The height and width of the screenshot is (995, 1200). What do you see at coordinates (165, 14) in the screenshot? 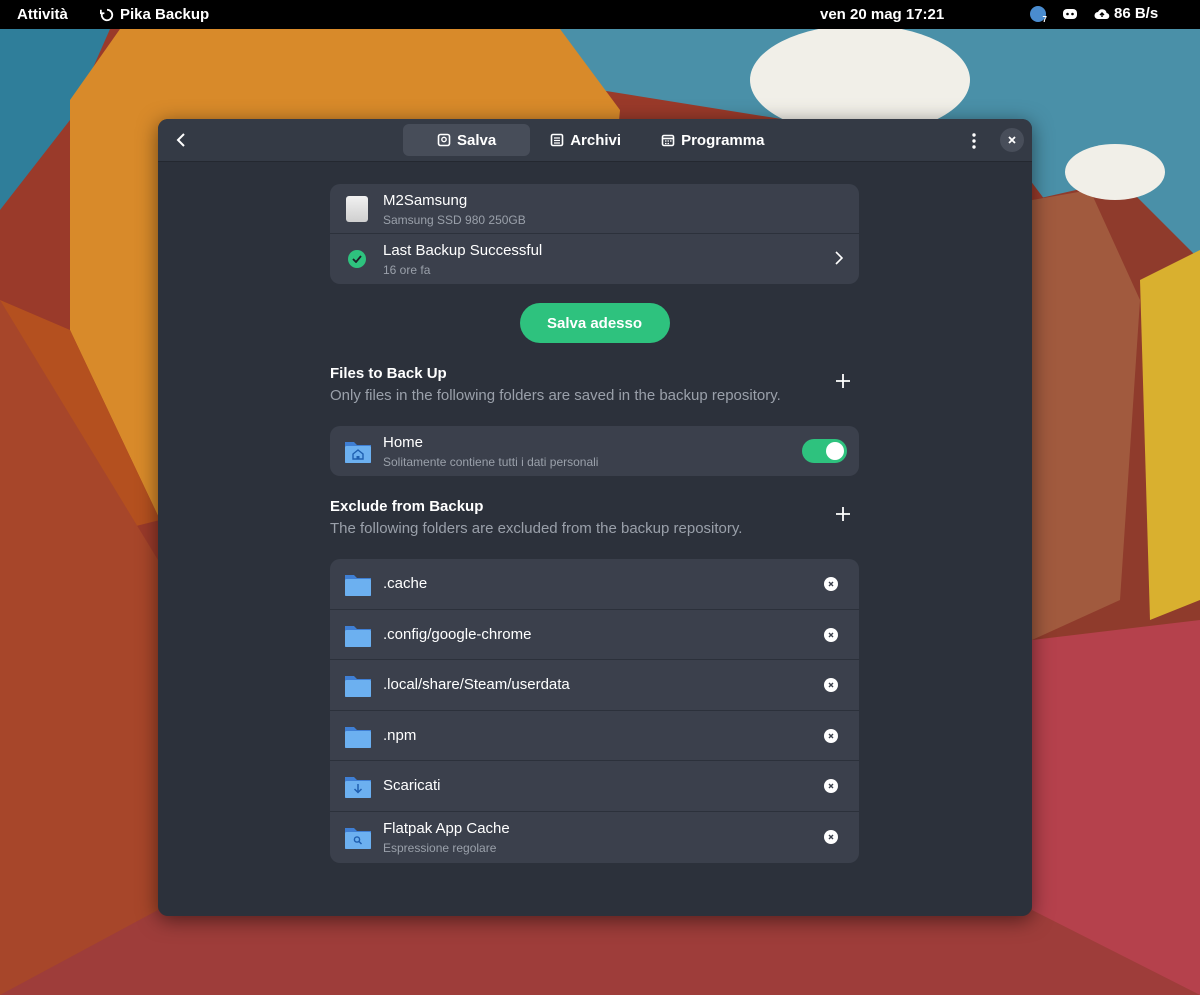
I see `app-name: Pika Backup` at bounding box center [165, 14].